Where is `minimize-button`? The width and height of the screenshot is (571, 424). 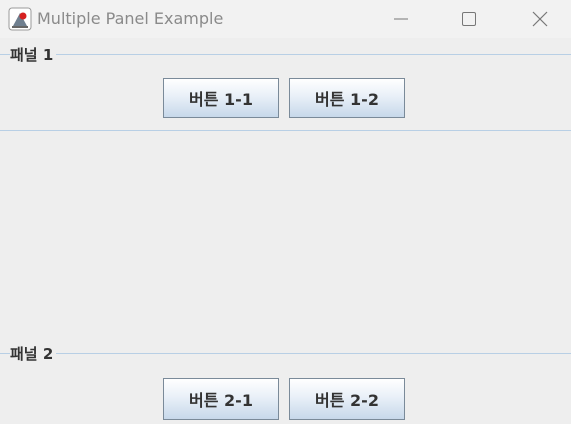
minimize-button is located at coordinates (401, 19).